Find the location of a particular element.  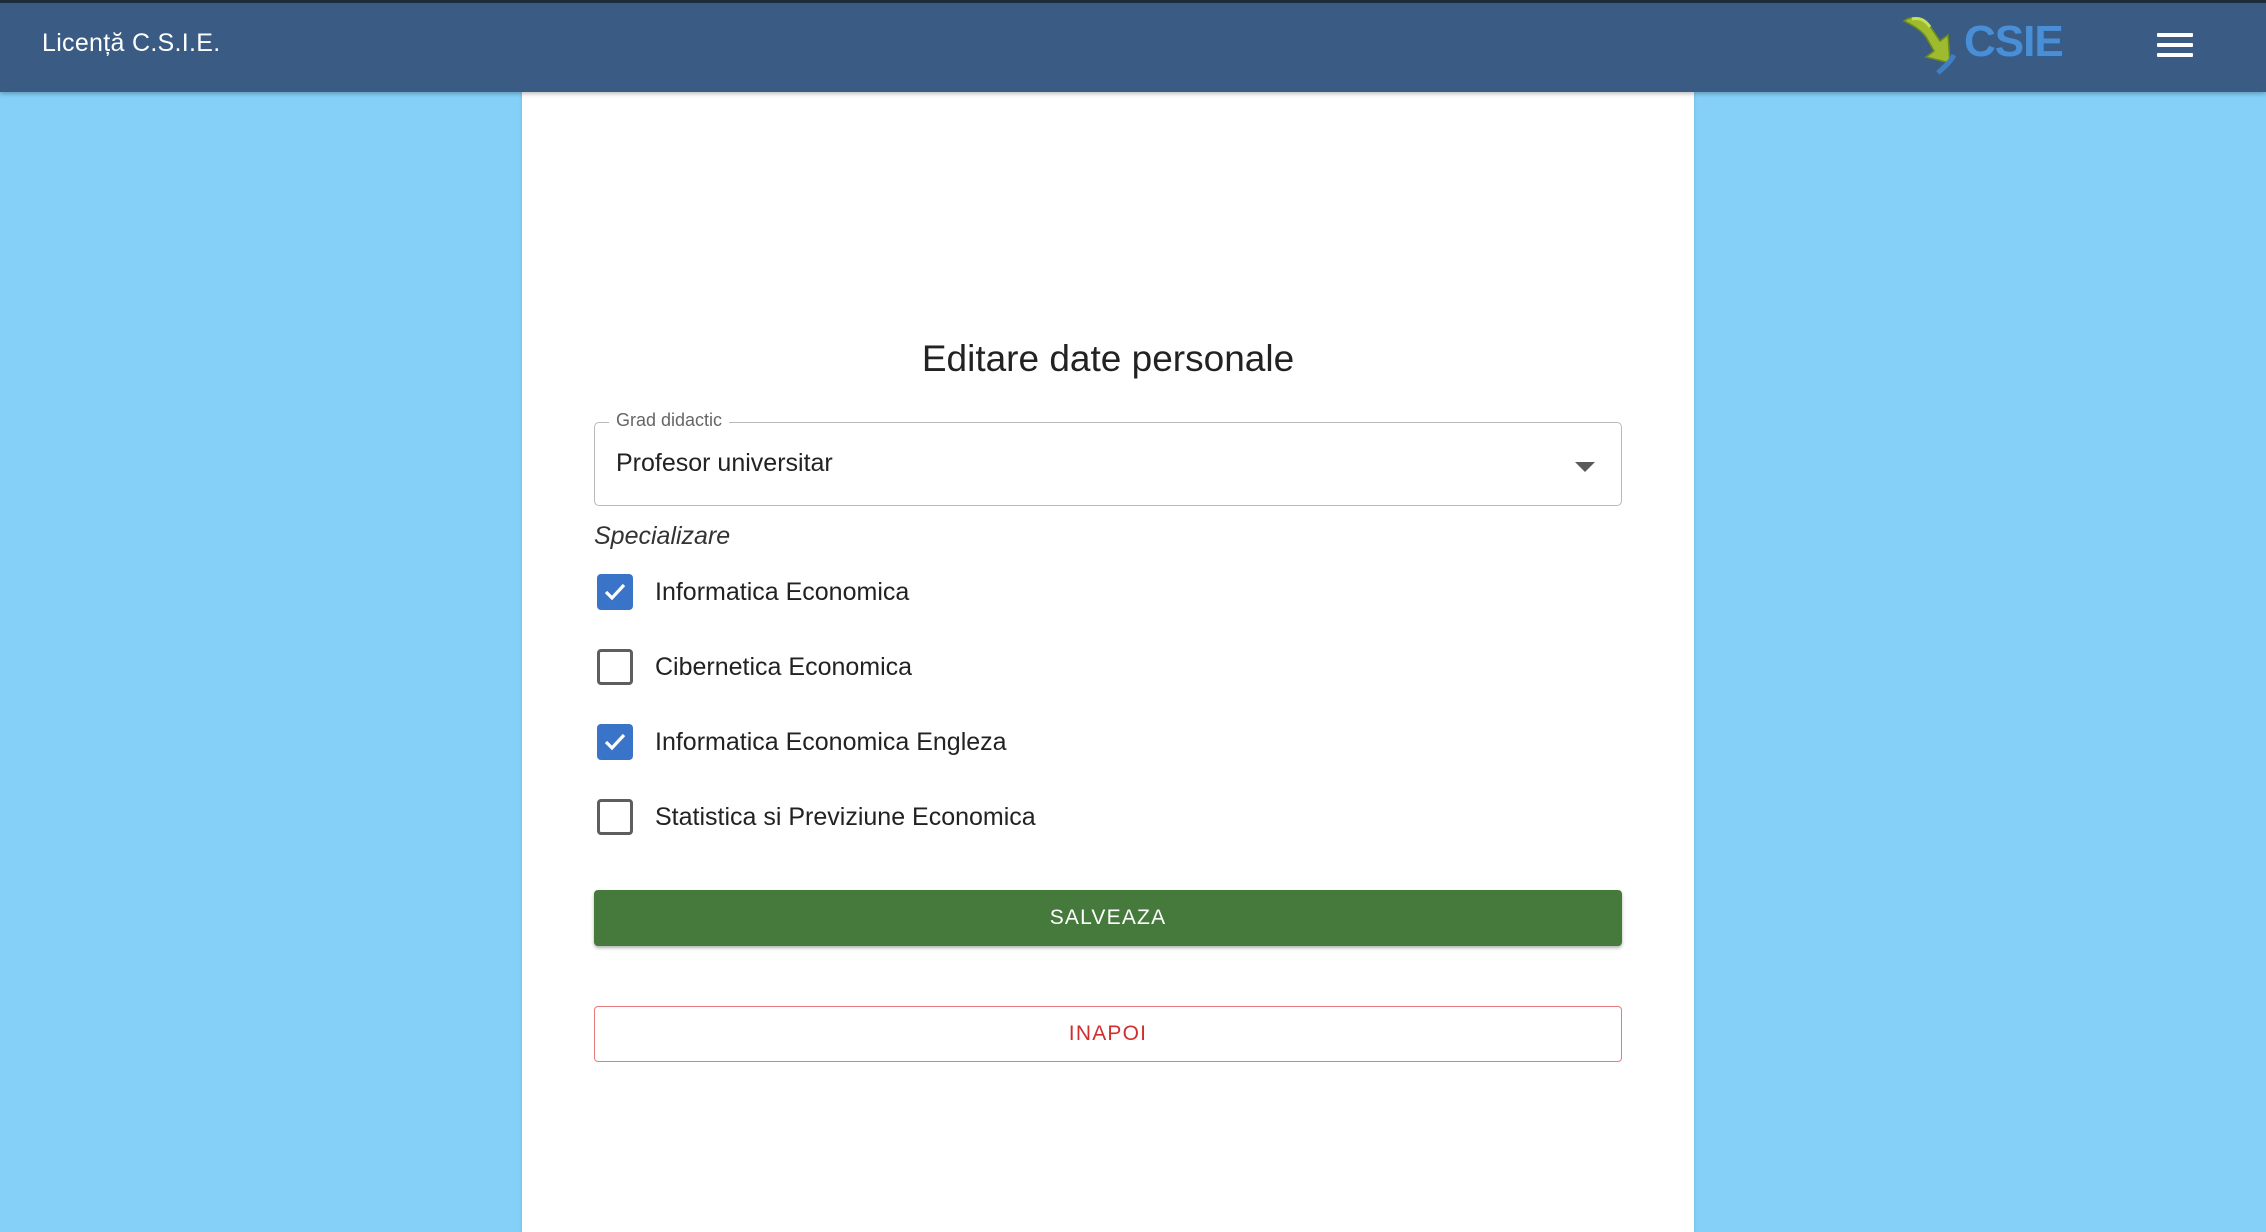

checkbox-row-informatica-economica-engleza: Informatica Economica Engleza is located at coordinates (894, 742).